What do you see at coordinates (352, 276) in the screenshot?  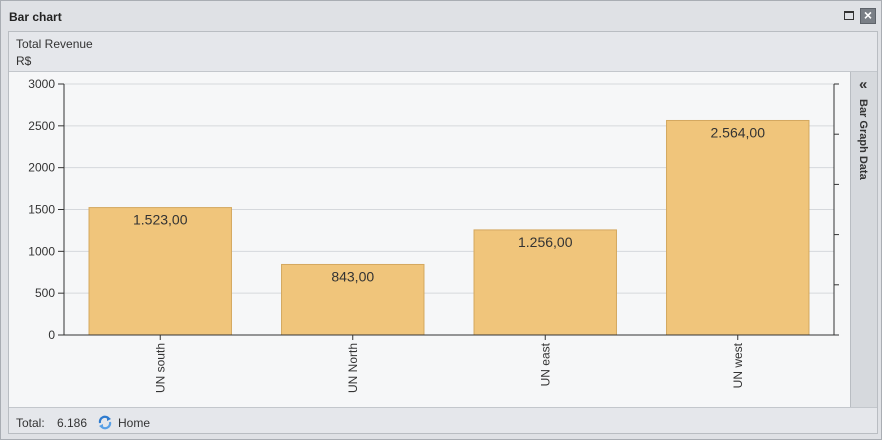 I see `data-label: 843,00` at bounding box center [352, 276].